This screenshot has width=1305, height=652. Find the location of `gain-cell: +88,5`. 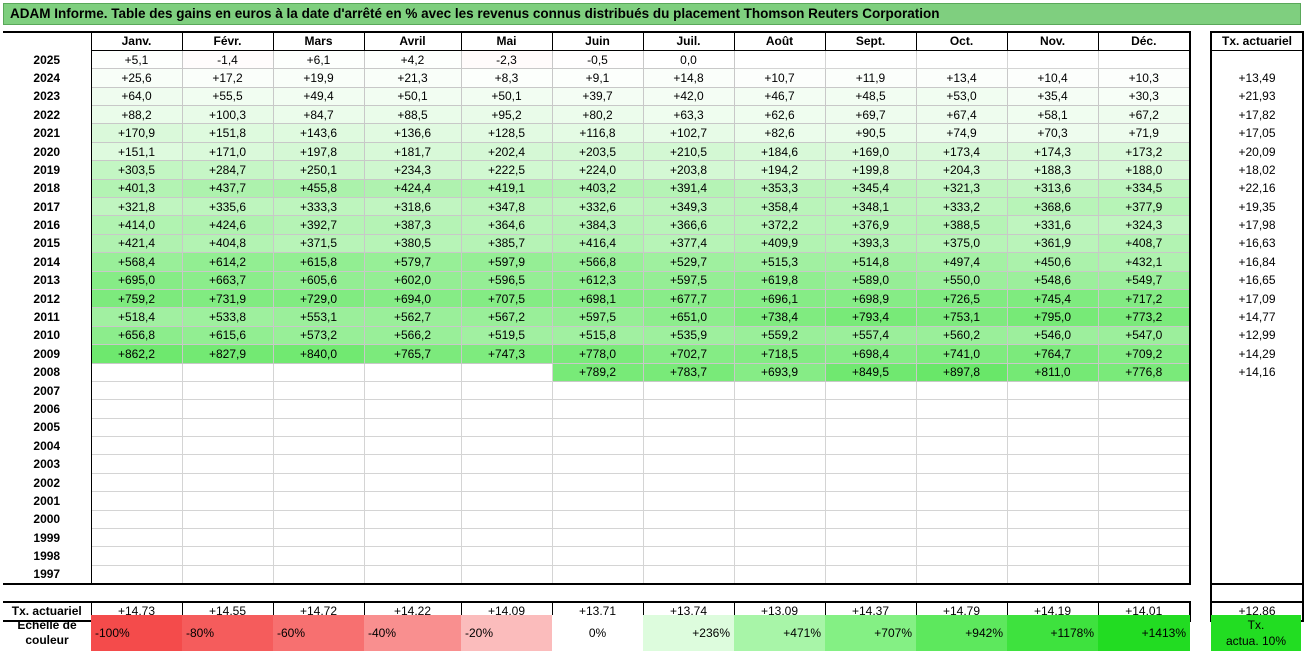

gain-cell: +88,5 is located at coordinates (412, 115).